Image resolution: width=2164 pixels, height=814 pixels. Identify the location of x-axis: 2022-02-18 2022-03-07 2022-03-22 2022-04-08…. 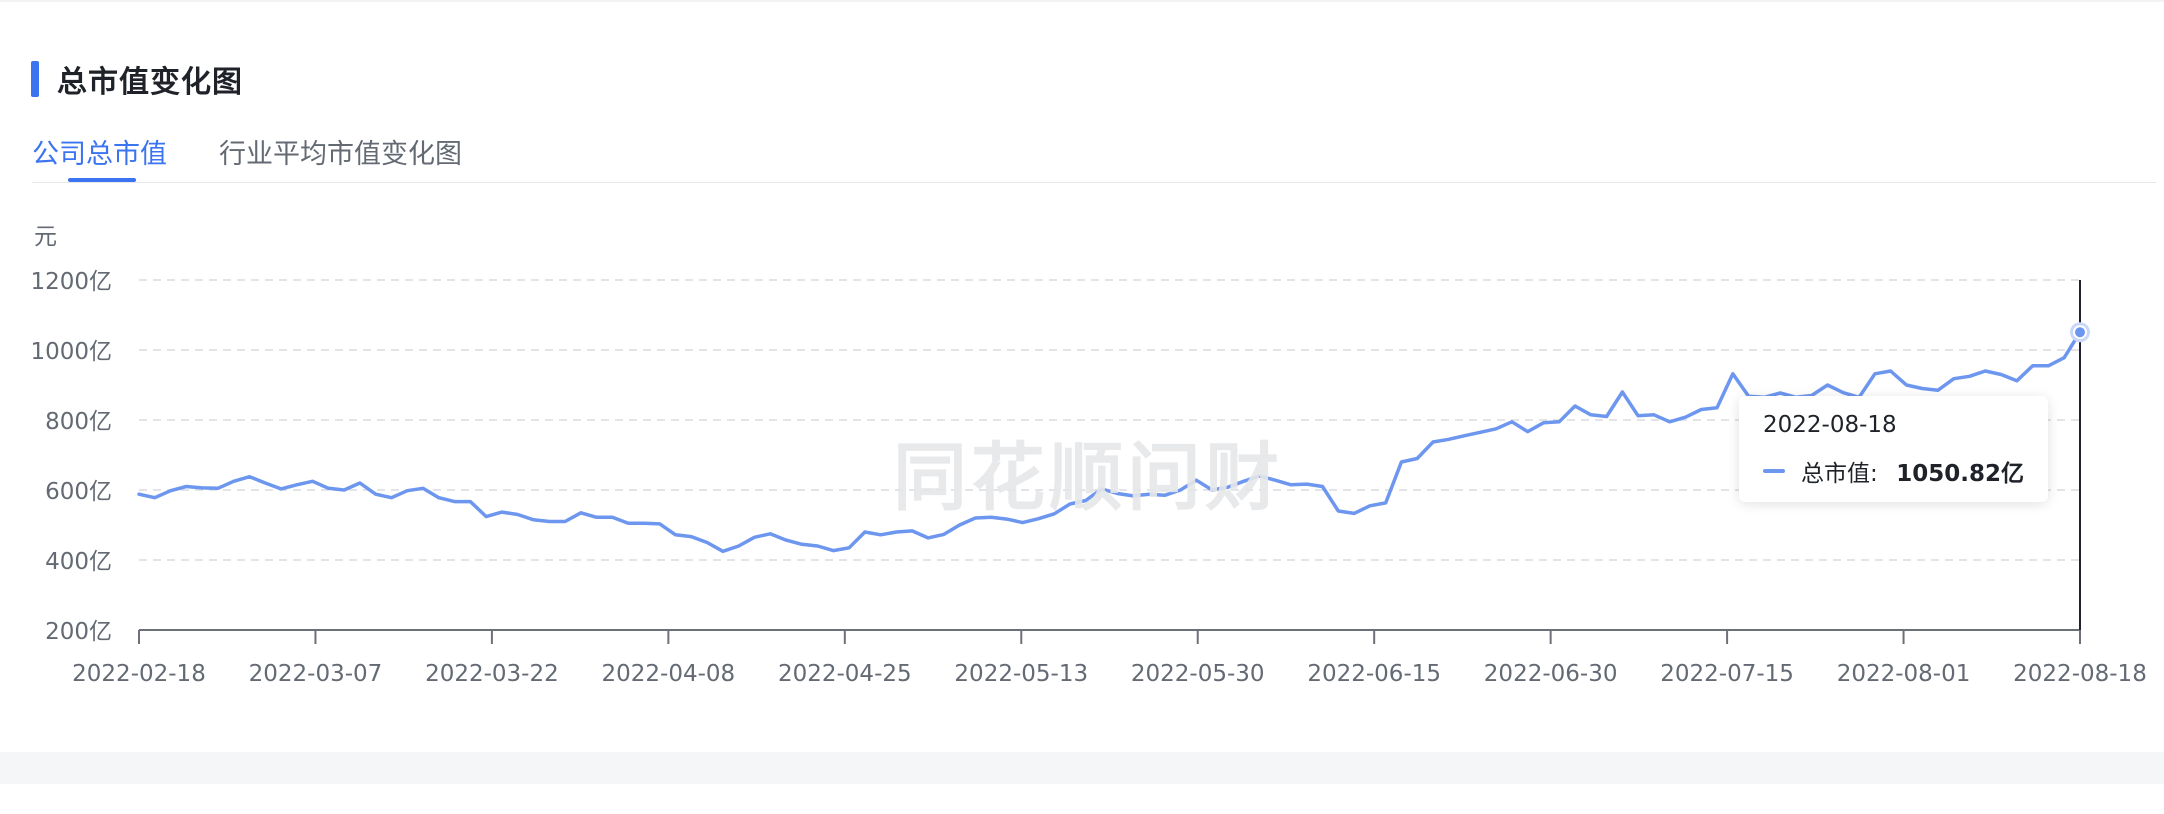
(1109, 658).